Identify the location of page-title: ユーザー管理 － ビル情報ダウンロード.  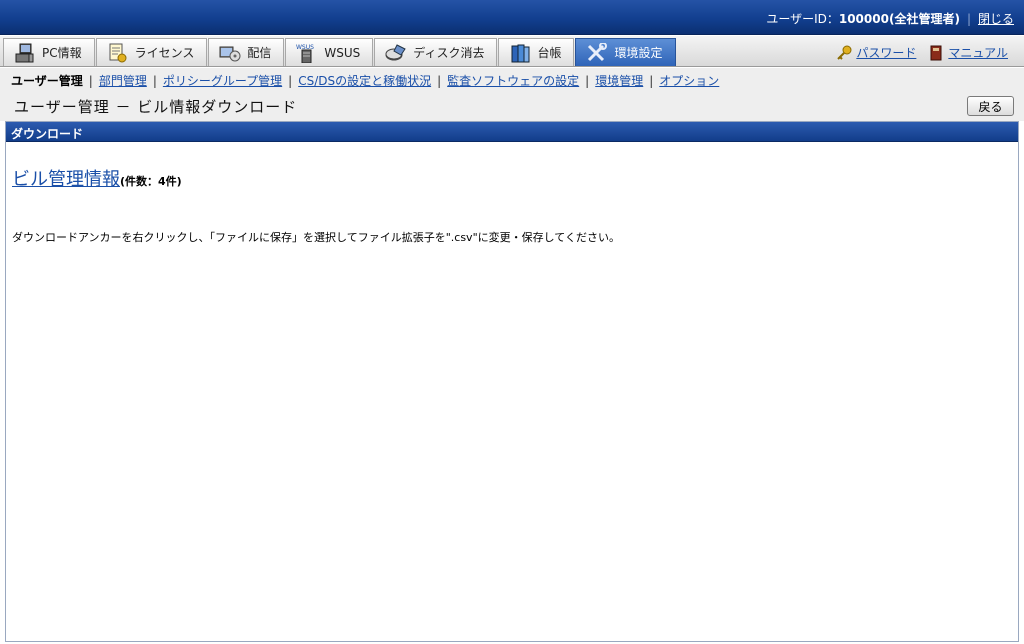
(156, 107).